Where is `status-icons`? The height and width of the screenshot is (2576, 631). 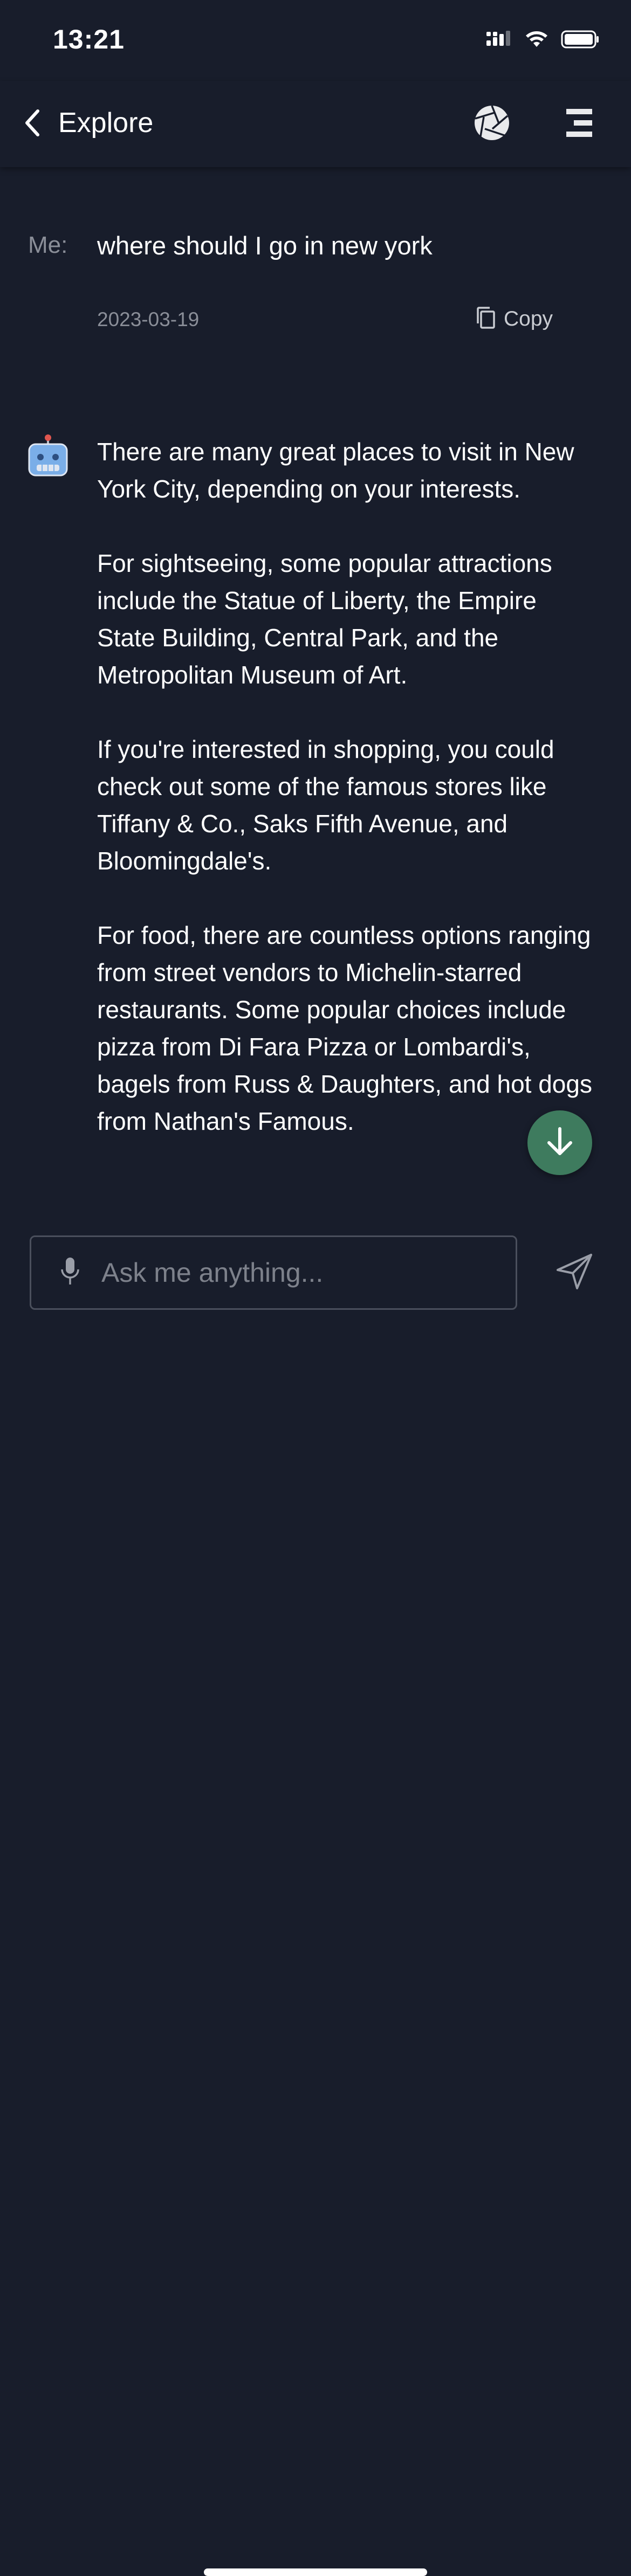
status-icons is located at coordinates (542, 40).